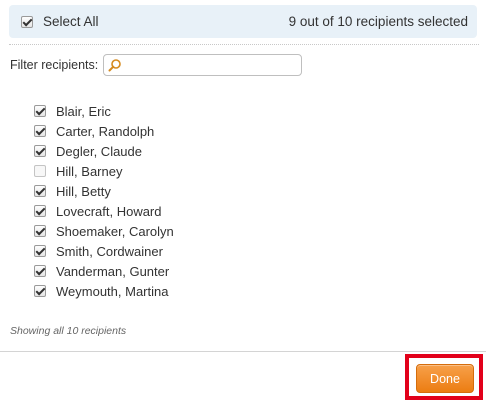 The height and width of the screenshot is (404, 486). Describe the element at coordinates (54, 65) in the screenshot. I see `filter-label: Filter recipients:` at that location.